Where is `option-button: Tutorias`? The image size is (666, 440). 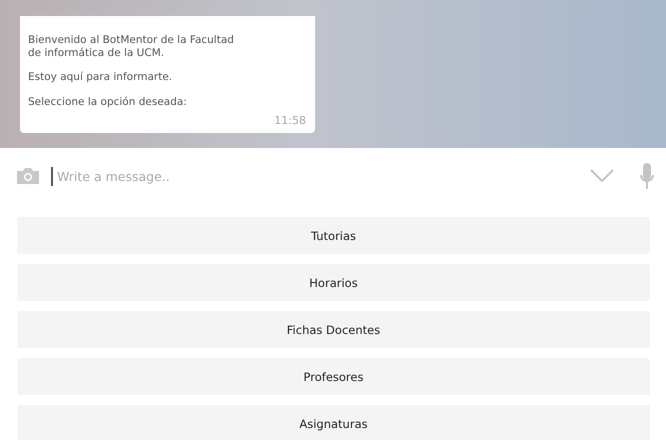 option-button: Tutorias is located at coordinates (333, 235).